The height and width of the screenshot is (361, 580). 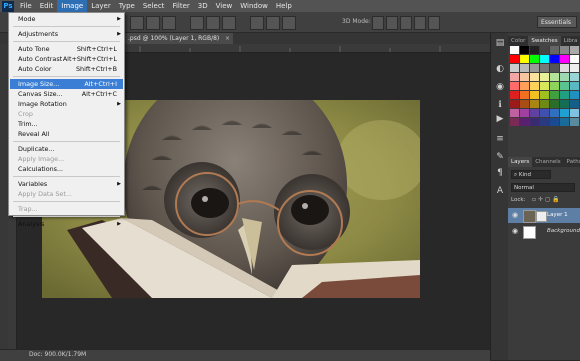 What do you see at coordinates (26, 6) in the screenshot?
I see `menu-file: File` at bounding box center [26, 6].